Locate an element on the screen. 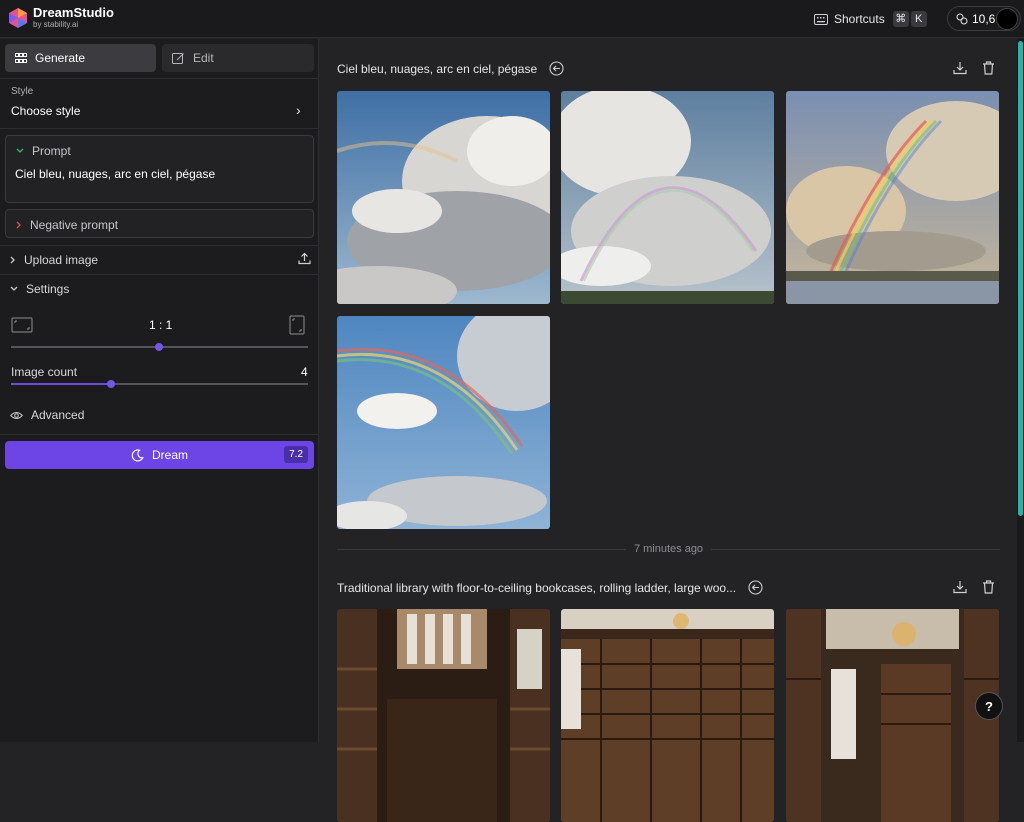 The image size is (1024, 822). prompt-label: Prompt is located at coordinates (51, 151).